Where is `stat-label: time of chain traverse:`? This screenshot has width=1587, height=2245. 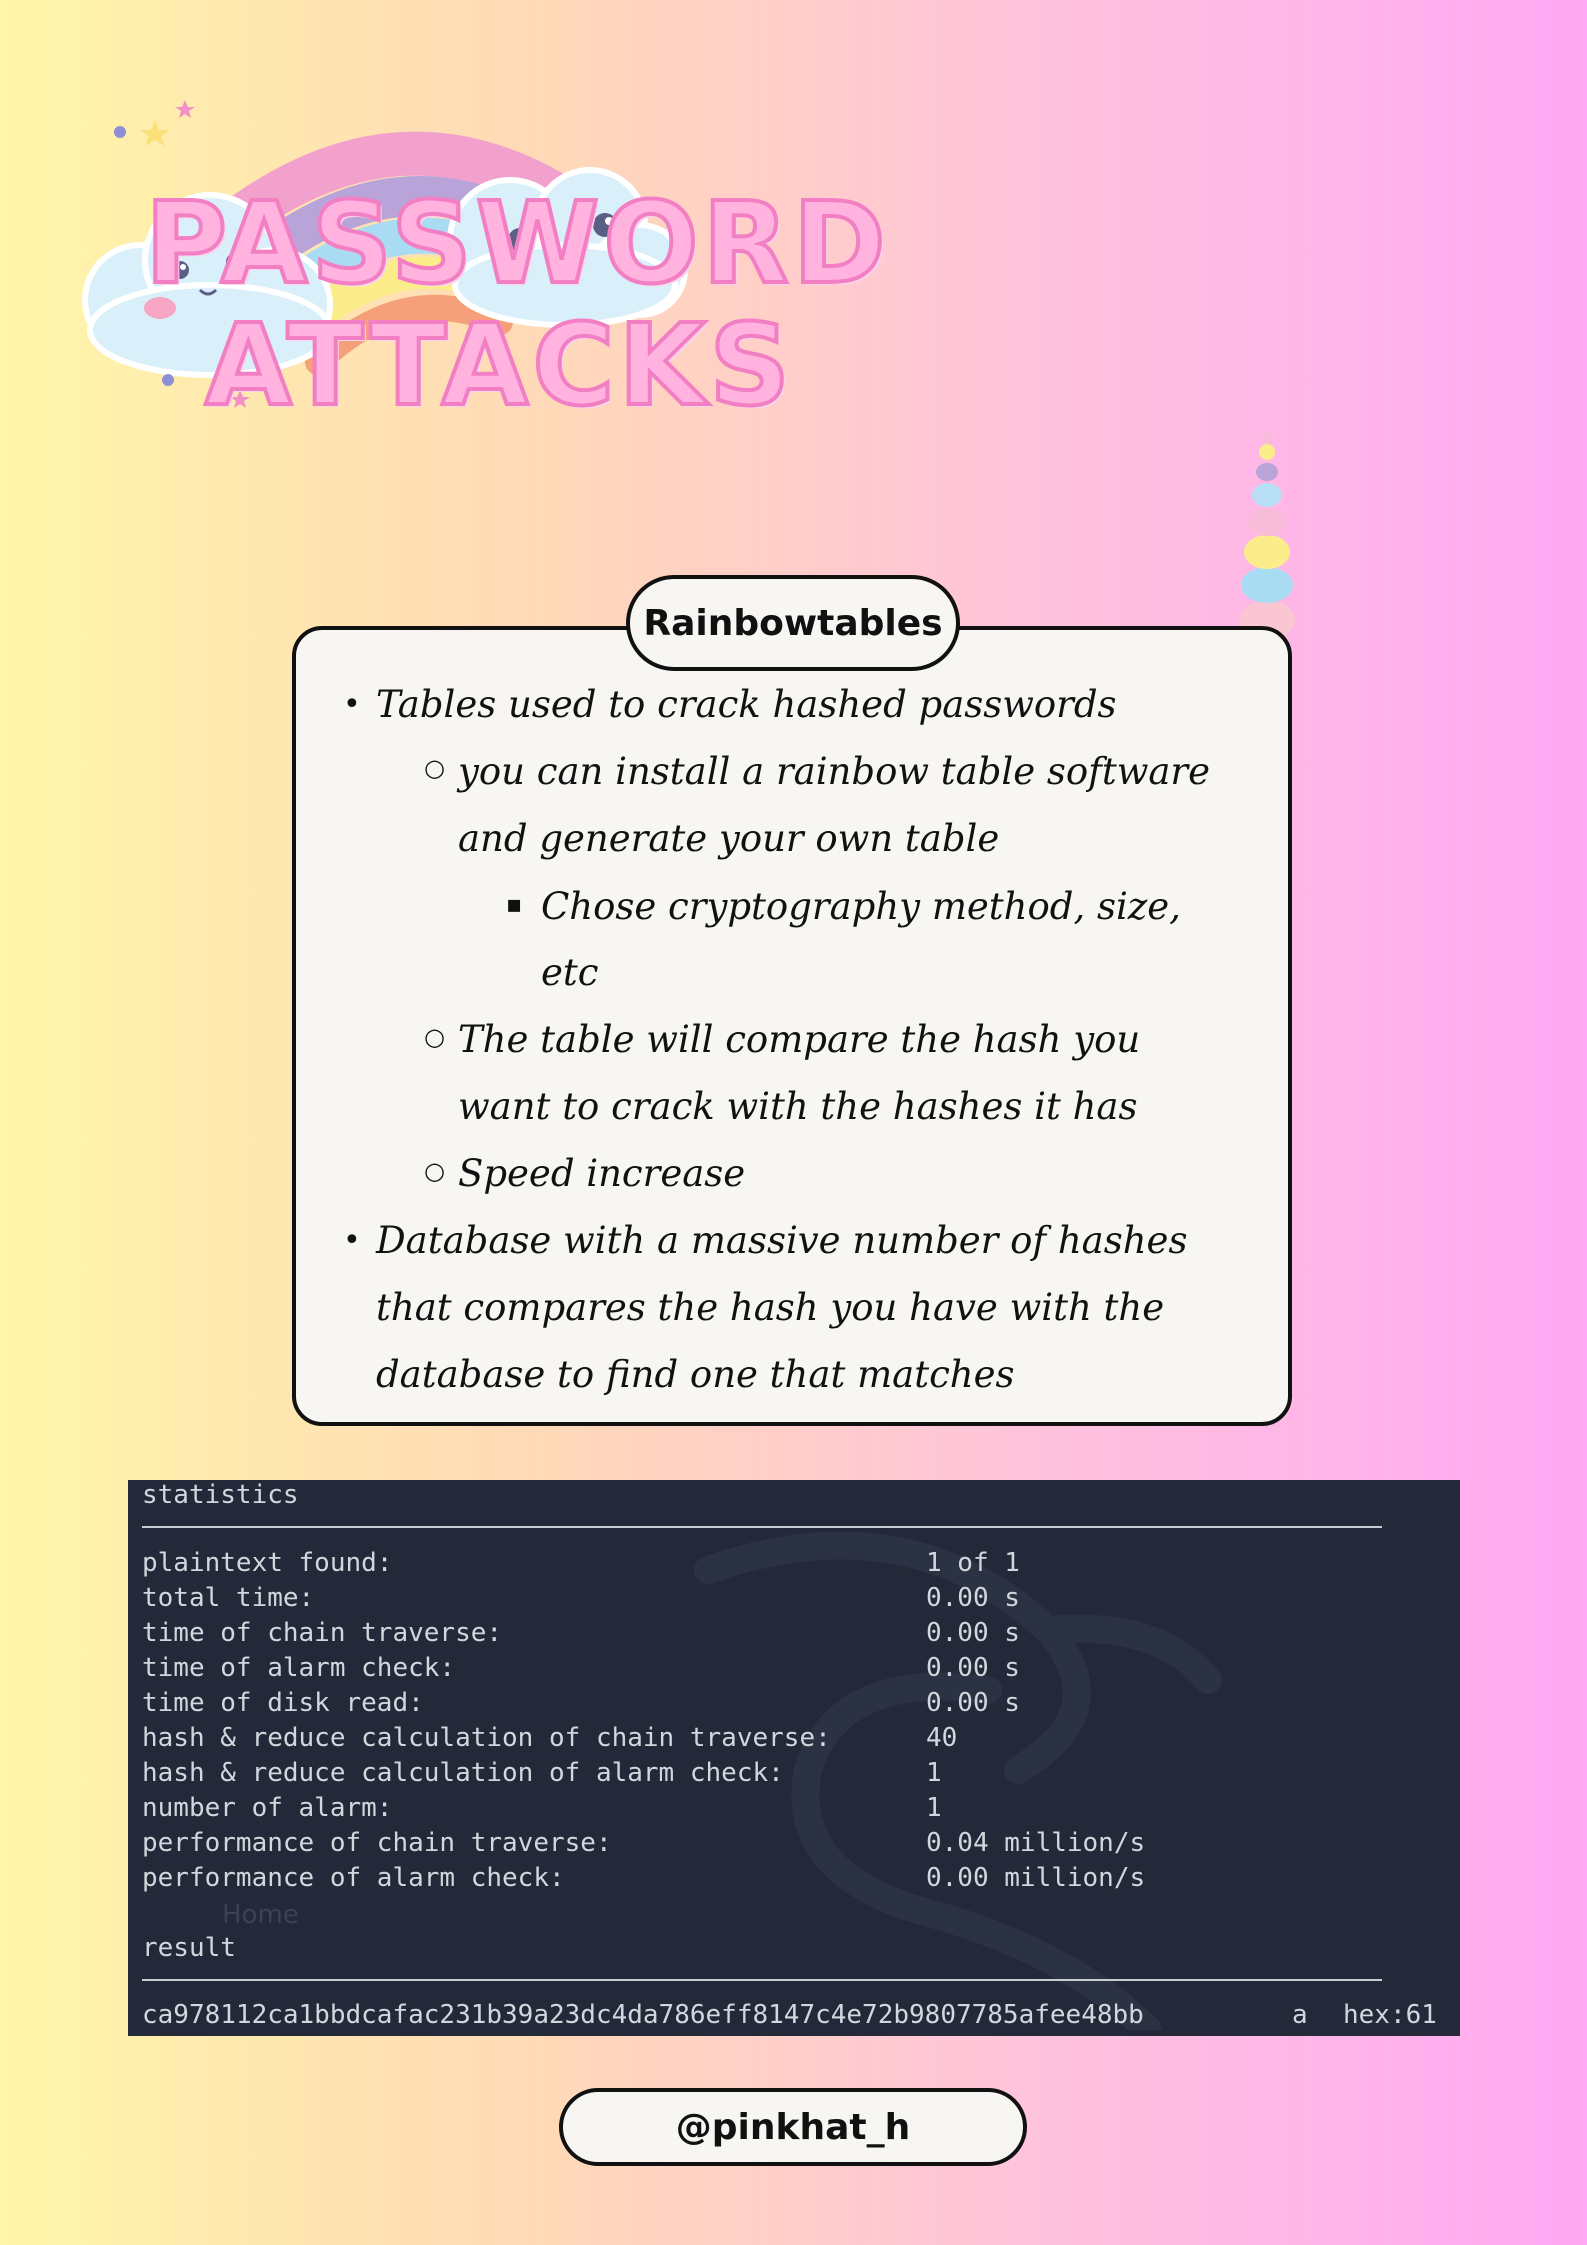
stat-label: time of chain traverse: is located at coordinates (322, 1633).